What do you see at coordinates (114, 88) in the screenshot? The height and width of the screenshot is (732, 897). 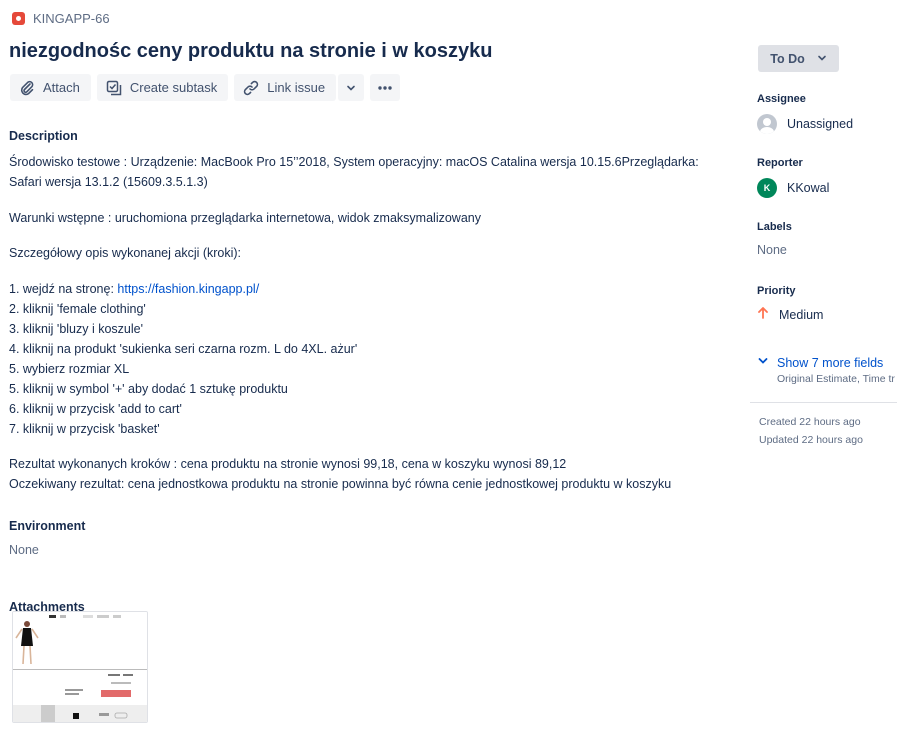 I see `subtask-icon` at bounding box center [114, 88].